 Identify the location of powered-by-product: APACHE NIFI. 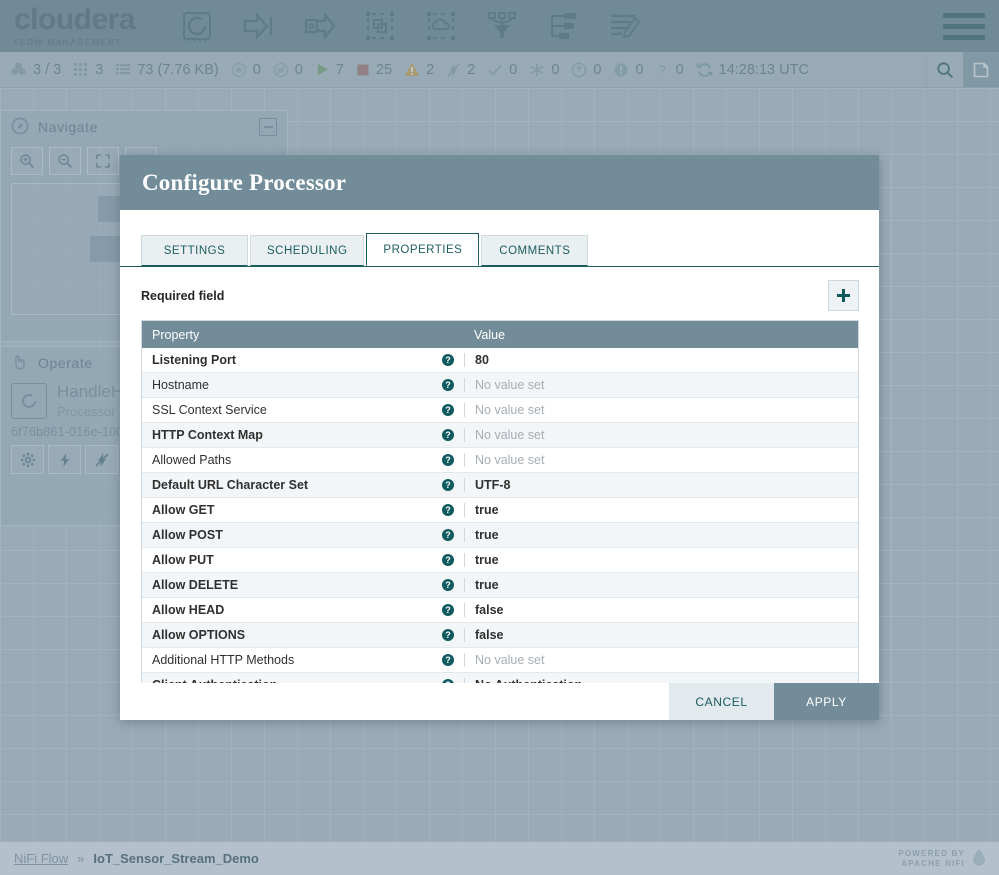
(933, 863).